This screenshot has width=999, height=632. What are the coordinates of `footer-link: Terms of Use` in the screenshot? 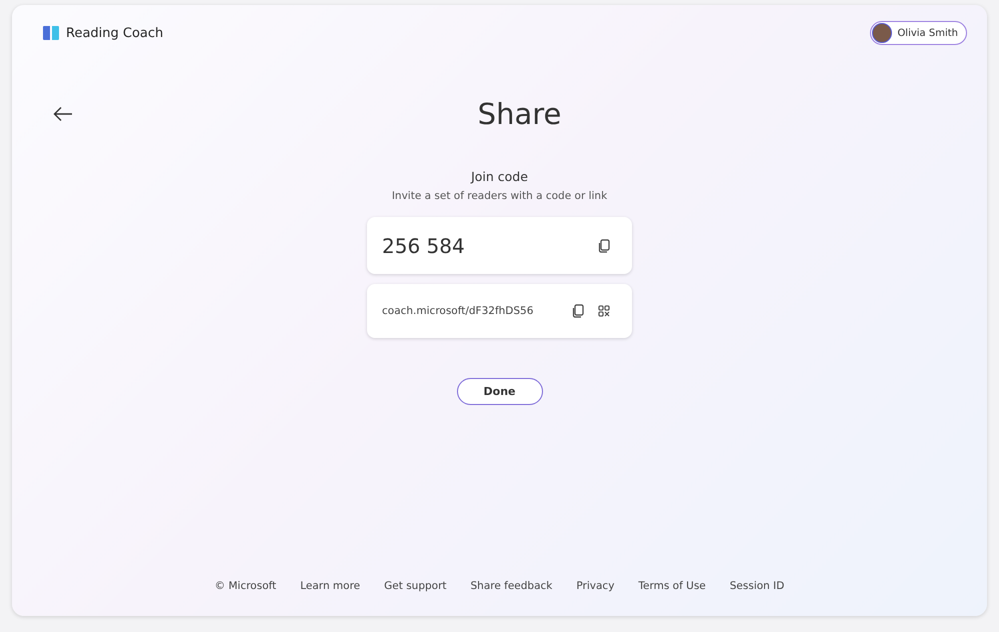 It's located at (672, 586).